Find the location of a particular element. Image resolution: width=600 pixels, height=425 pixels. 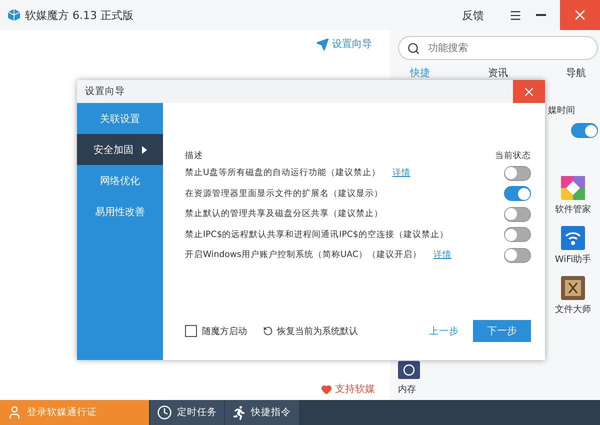

restore-icon is located at coordinates (268, 331).